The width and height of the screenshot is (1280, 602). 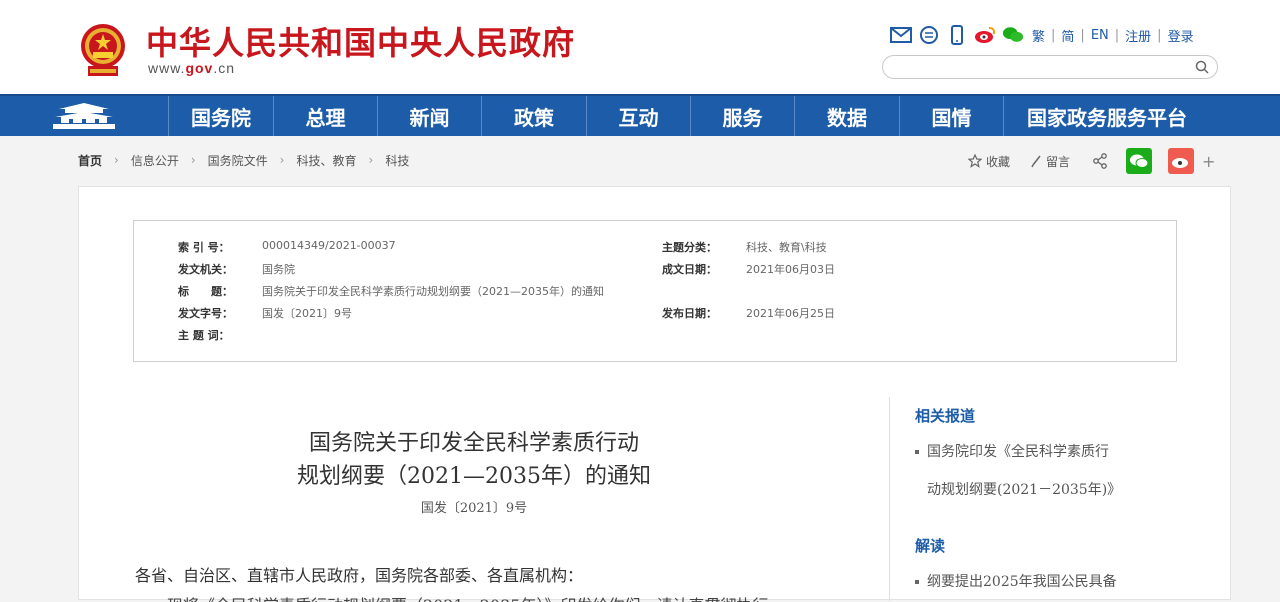 I want to click on article-doc-number: 国发〔2021〕9号, so click(x=474, y=508).